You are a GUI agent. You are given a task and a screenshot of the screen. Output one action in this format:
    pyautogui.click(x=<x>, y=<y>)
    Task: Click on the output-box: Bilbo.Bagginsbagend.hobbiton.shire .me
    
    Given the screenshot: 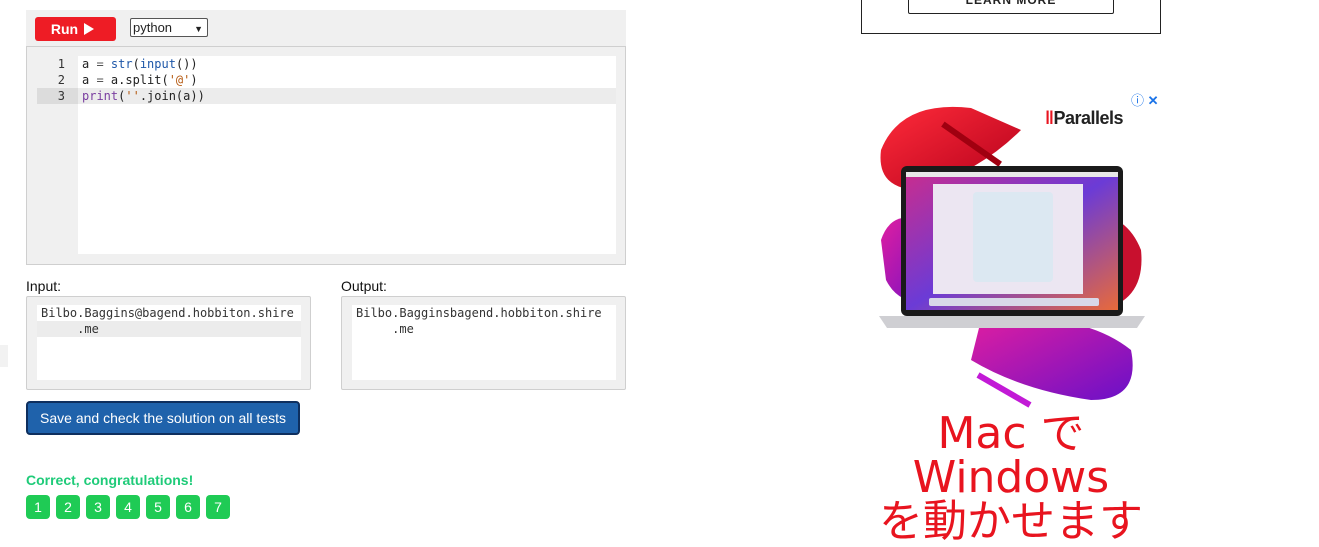 What is the action you would take?
    pyautogui.click(x=483, y=343)
    